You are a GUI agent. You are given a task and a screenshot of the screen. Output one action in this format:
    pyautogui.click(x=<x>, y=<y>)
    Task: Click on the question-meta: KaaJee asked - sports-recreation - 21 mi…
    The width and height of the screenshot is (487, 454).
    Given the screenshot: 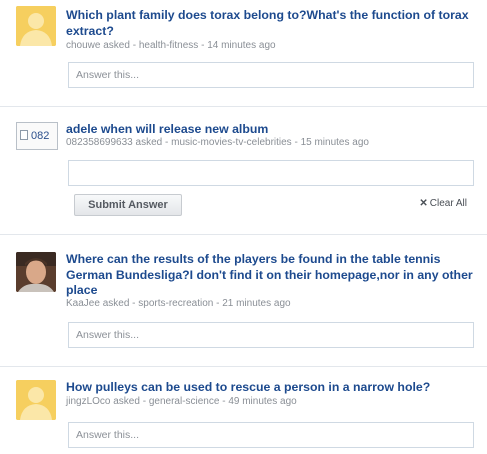 What is the action you would take?
    pyautogui.click(x=178, y=304)
    